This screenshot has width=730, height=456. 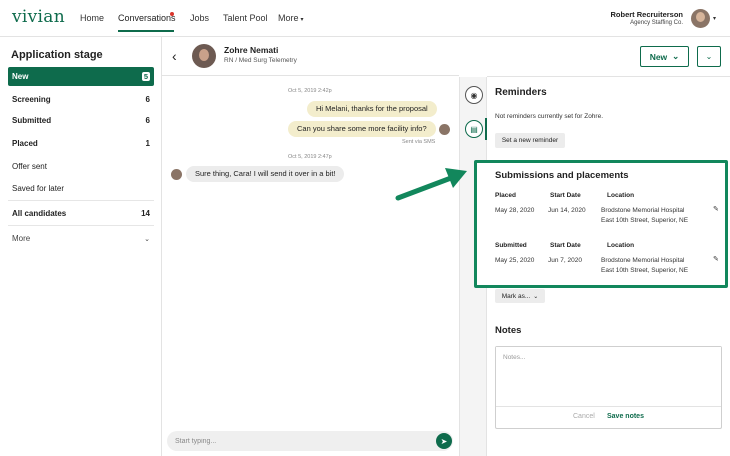 What do you see at coordinates (656, 23) in the screenshot?
I see `user-org: Agency Staffing Co.` at bounding box center [656, 23].